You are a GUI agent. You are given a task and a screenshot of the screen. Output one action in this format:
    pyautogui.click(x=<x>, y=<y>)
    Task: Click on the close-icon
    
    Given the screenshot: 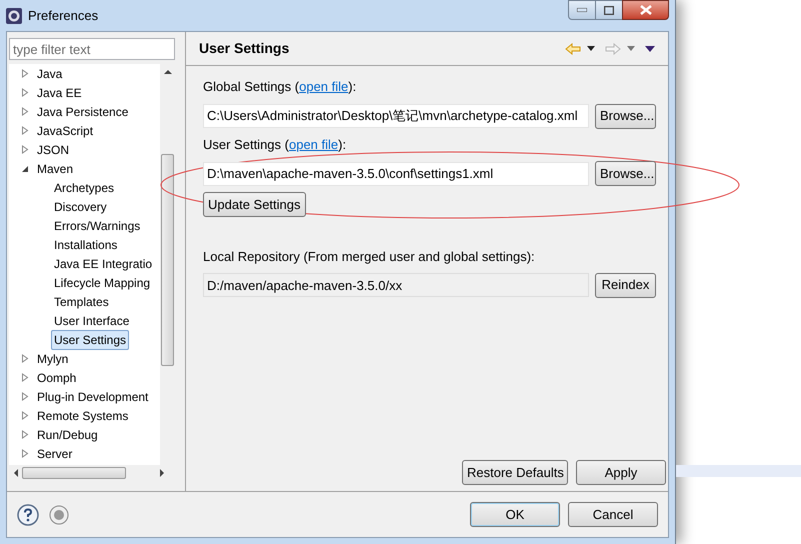 What is the action you would take?
    pyautogui.click(x=646, y=10)
    